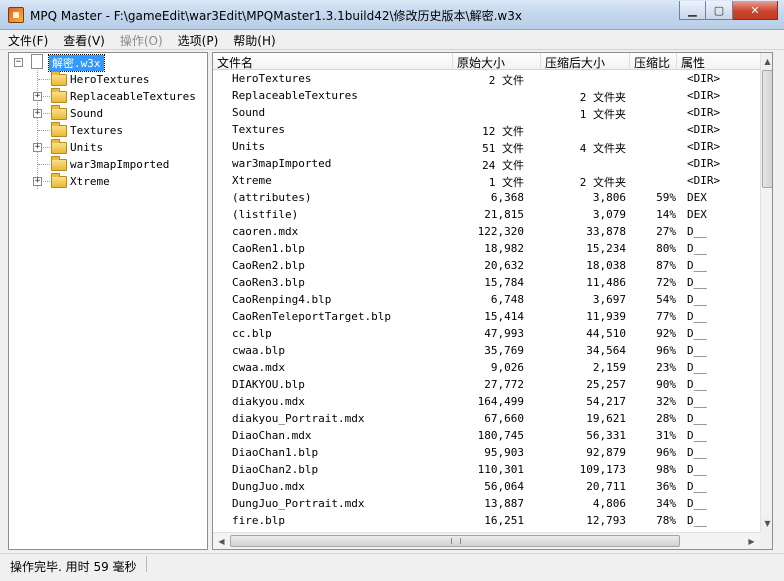  I want to click on tree-item: Textures, so click(108, 130).